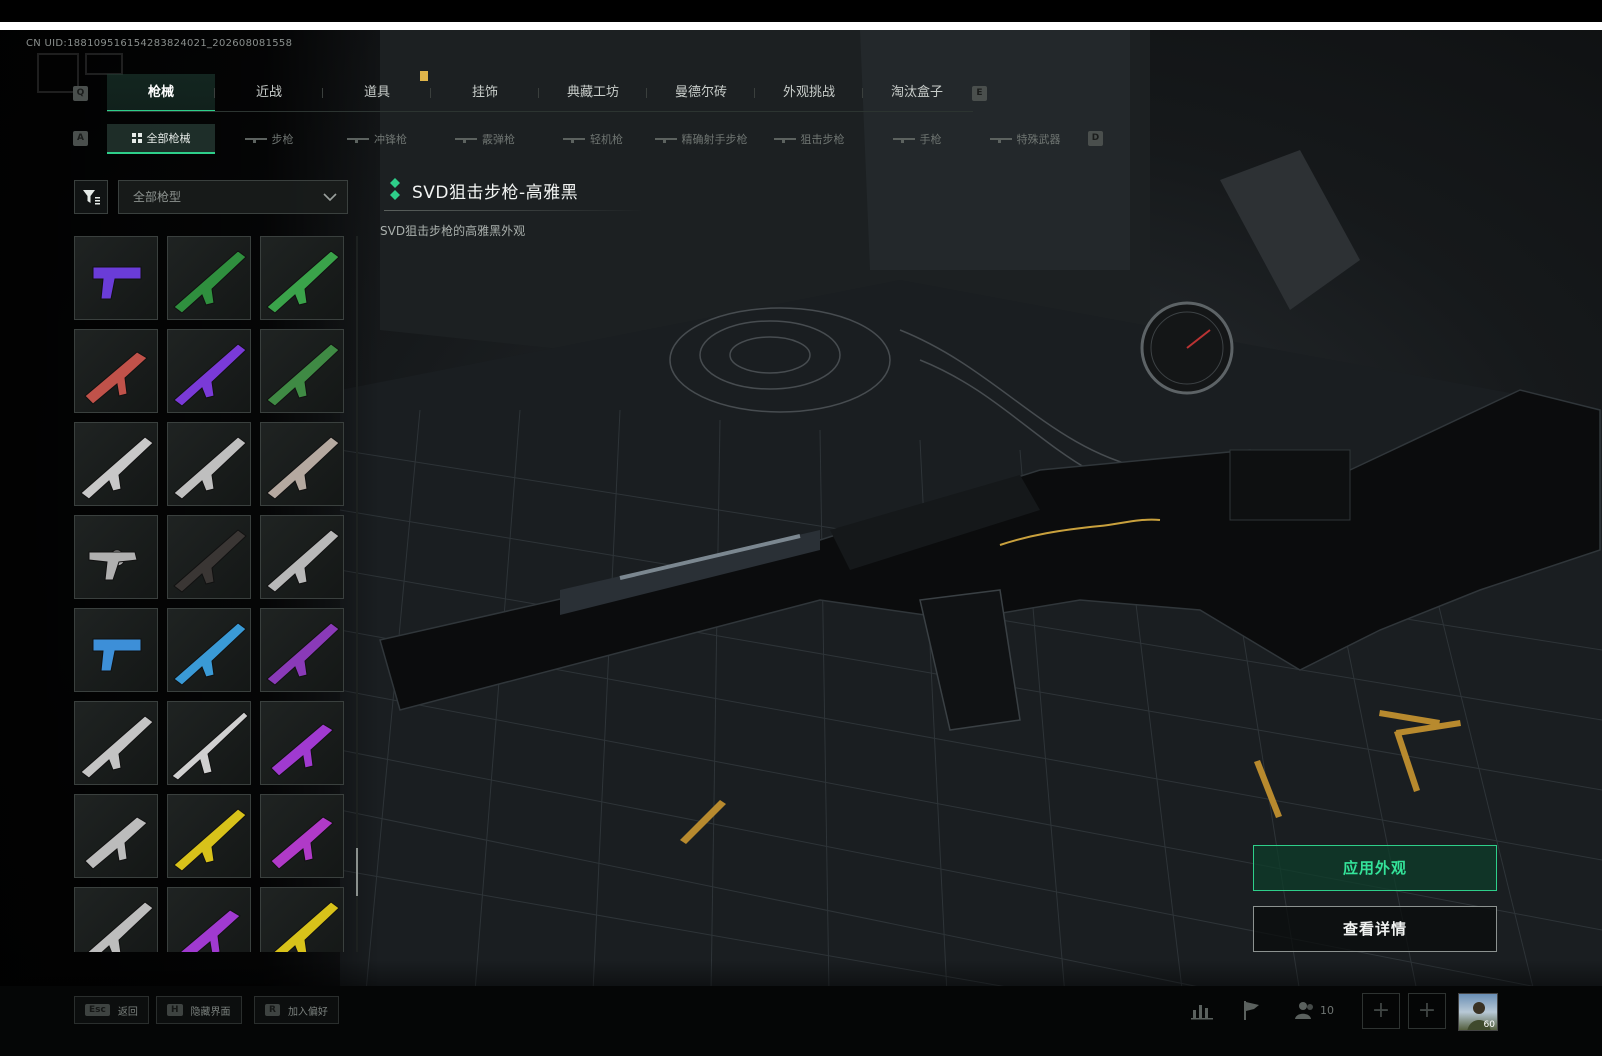 The height and width of the screenshot is (1056, 1602). I want to click on subtab-smgs: 冲锋枪, so click(377, 139).